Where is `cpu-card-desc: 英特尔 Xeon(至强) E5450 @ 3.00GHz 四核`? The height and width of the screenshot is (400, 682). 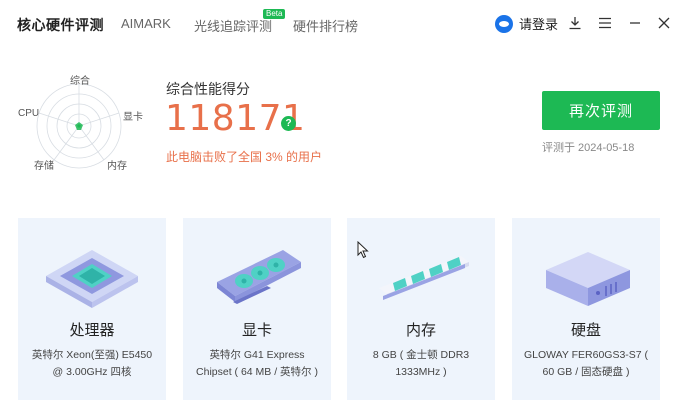 cpu-card-desc: 英特尔 Xeon(至强) E5450 @ 3.00GHz 四核 is located at coordinates (92, 363).